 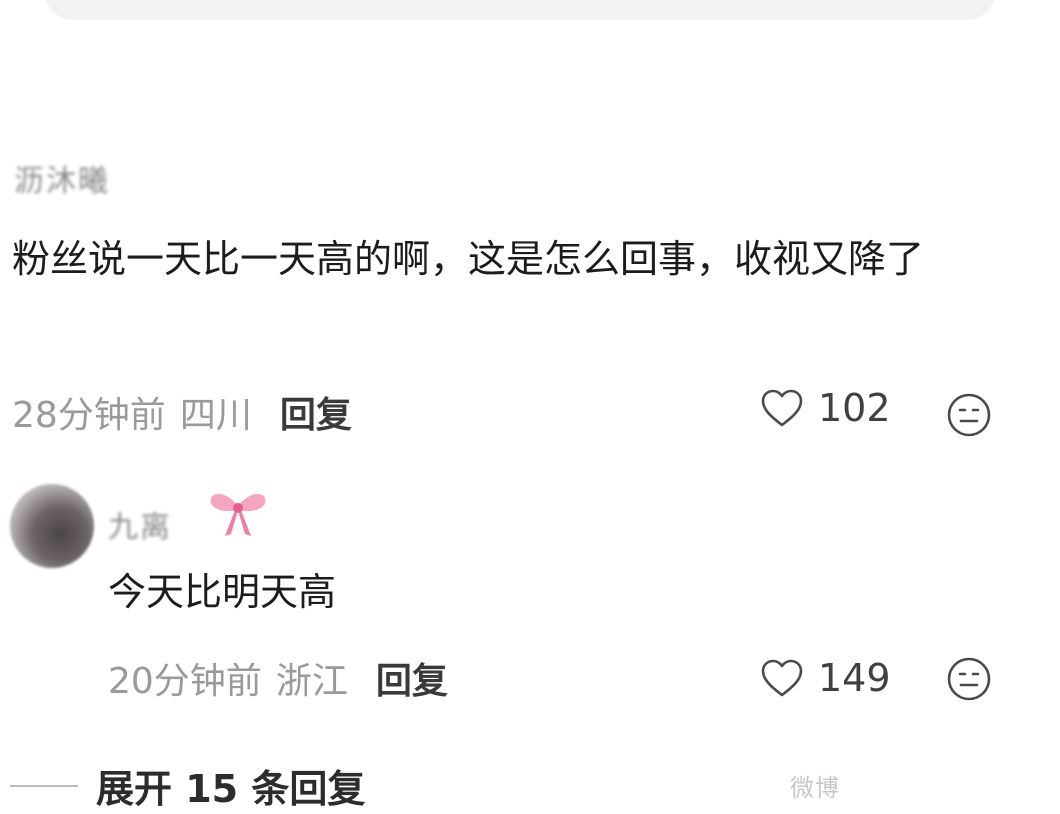 What do you see at coordinates (815, 788) in the screenshot?
I see `watermark: 微博` at bounding box center [815, 788].